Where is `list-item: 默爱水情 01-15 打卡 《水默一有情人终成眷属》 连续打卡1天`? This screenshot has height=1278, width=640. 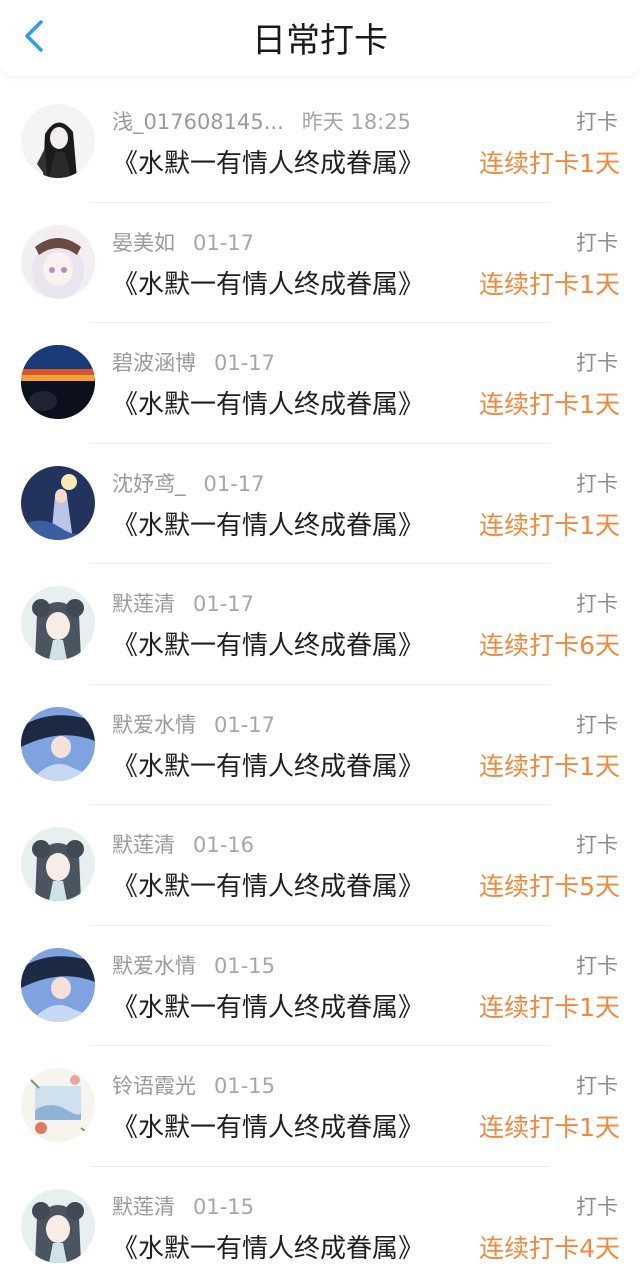
list-item: 默爱水情 01-15 打卡 《水默一有情人终成眷属》 连续打卡1天 is located at coordinates (320, 986).